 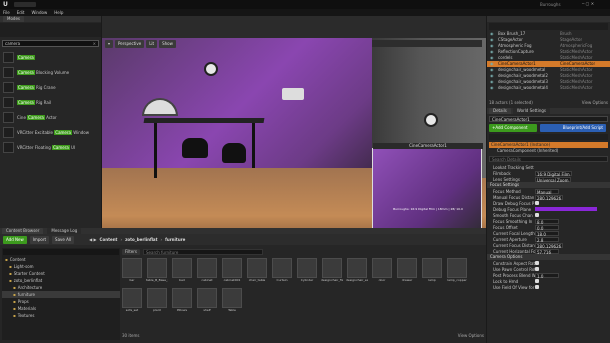 I want to click on viewport-menu-button: ▾, so click(x=109, y=44).